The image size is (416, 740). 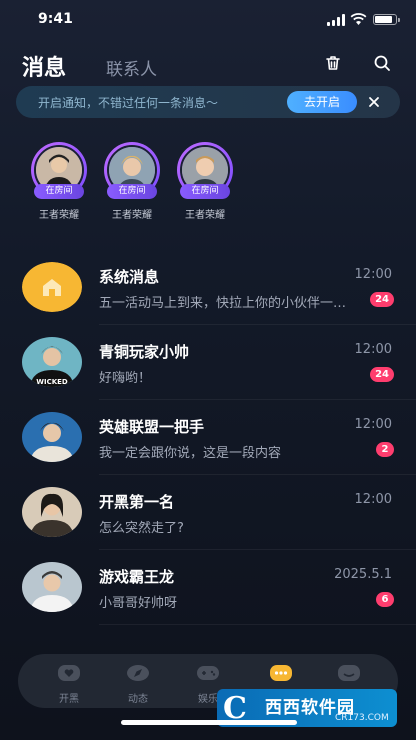 What do you see at coordinates (385, 449) in the screenshot?
I see `unread-badge: 2` at bounding box center [385, 449].